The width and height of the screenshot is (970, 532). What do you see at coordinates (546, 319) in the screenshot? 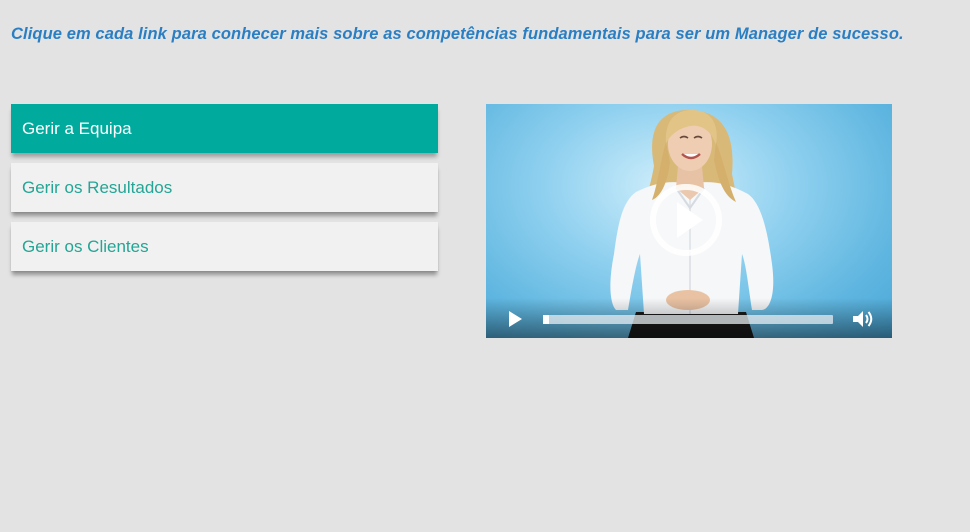
I see `progress-bar-fill` at bounding box center [546, 319].